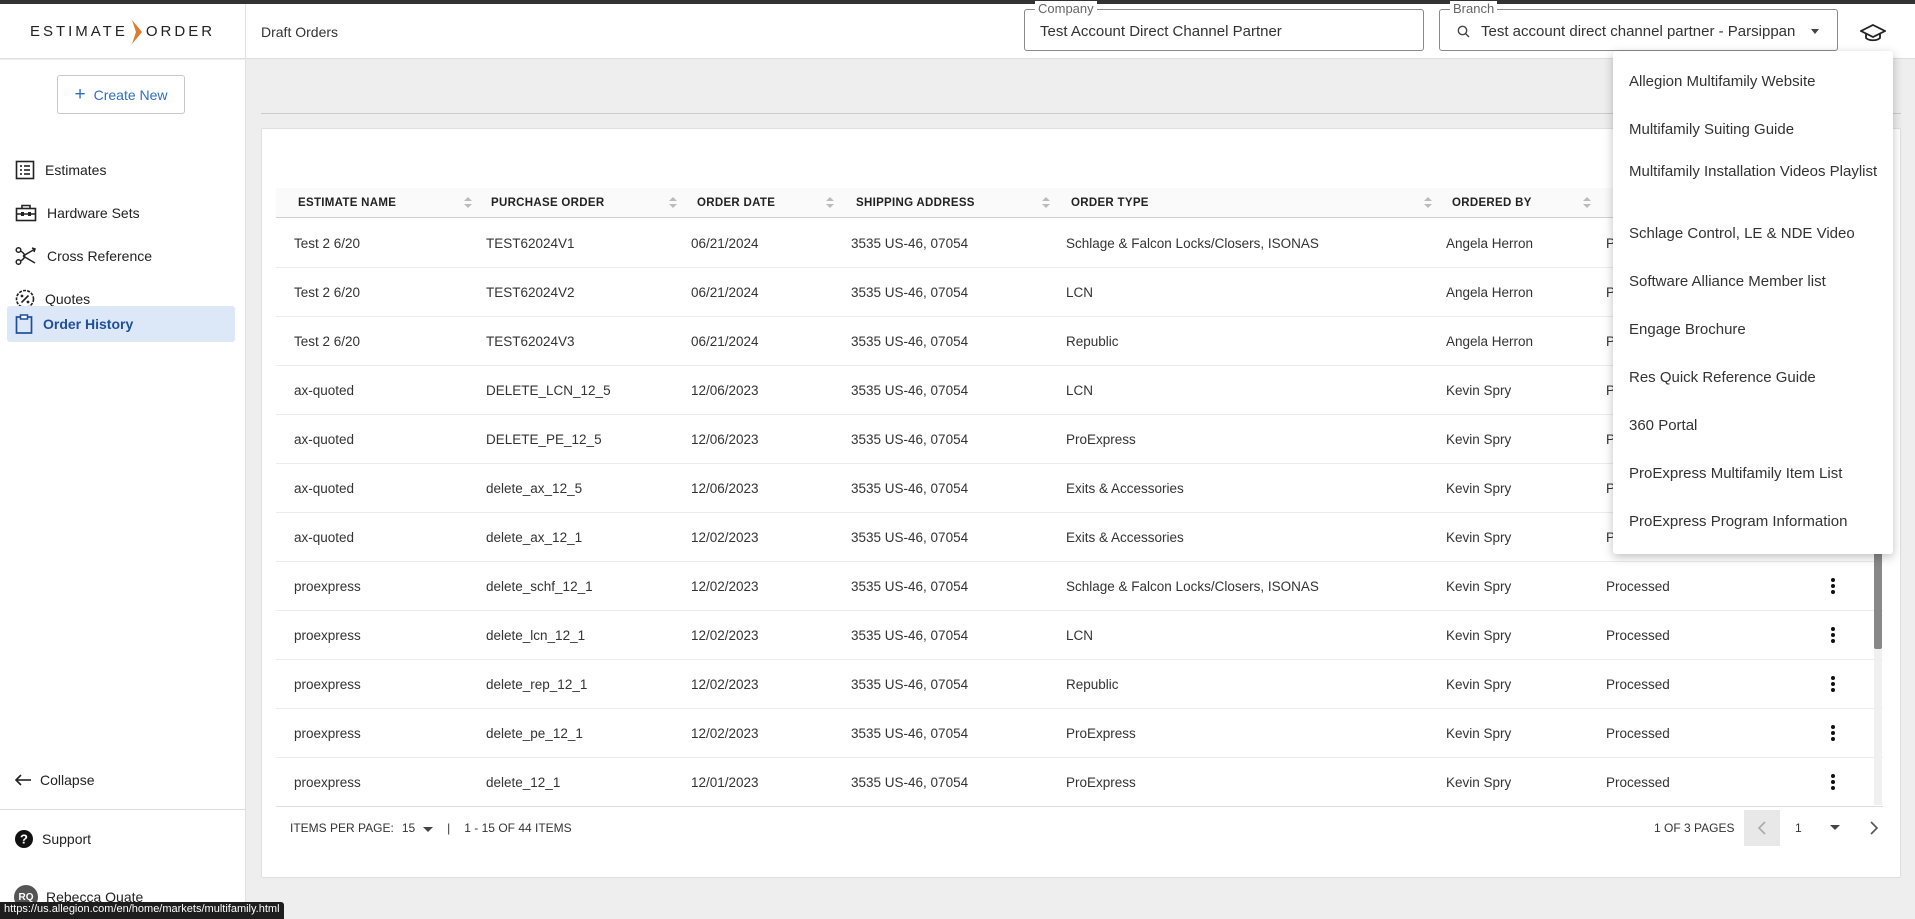 This screenshot has width=1915, height=919. Describe the element at coordinates (1101, 439) in the screenshot. I see `order-type-cell: ProExpress` at that location.